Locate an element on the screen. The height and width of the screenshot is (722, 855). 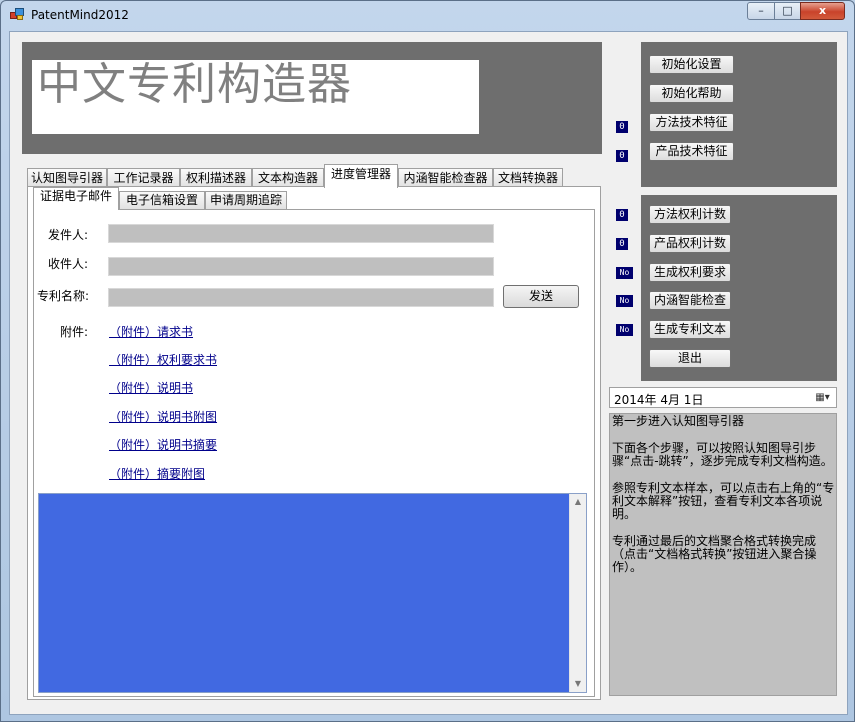
guide-paragraph: 第一步进入认知图导引器 is located at coordinates (724, 421).